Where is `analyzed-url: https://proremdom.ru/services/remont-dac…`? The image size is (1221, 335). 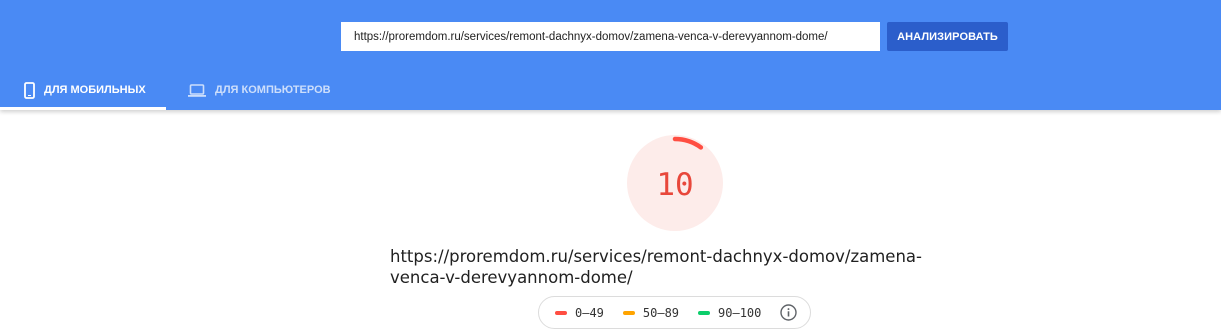 analyzed-url: https://proremdom.ru/services/remont-dac… is located at coordinates (675, 267).